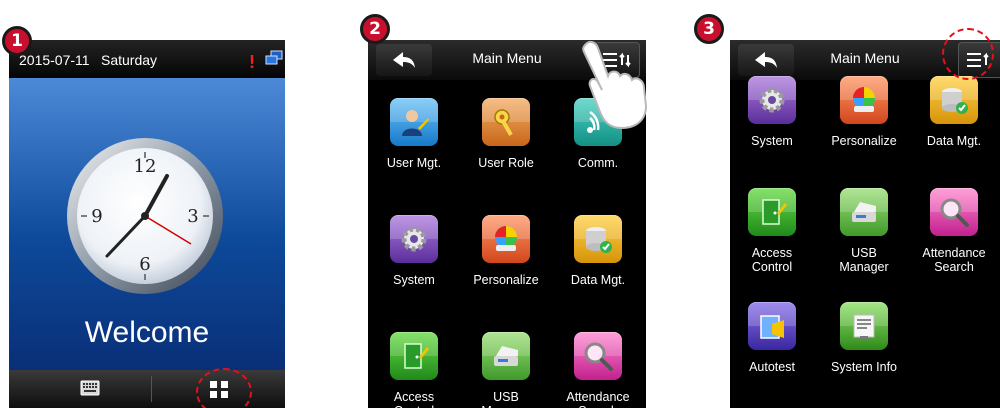 The width and height of the screenshot is (1000, 408). Describe the element at coordinates (129, 60) in the screenshot. I see `status-day: Saturday` at that location.